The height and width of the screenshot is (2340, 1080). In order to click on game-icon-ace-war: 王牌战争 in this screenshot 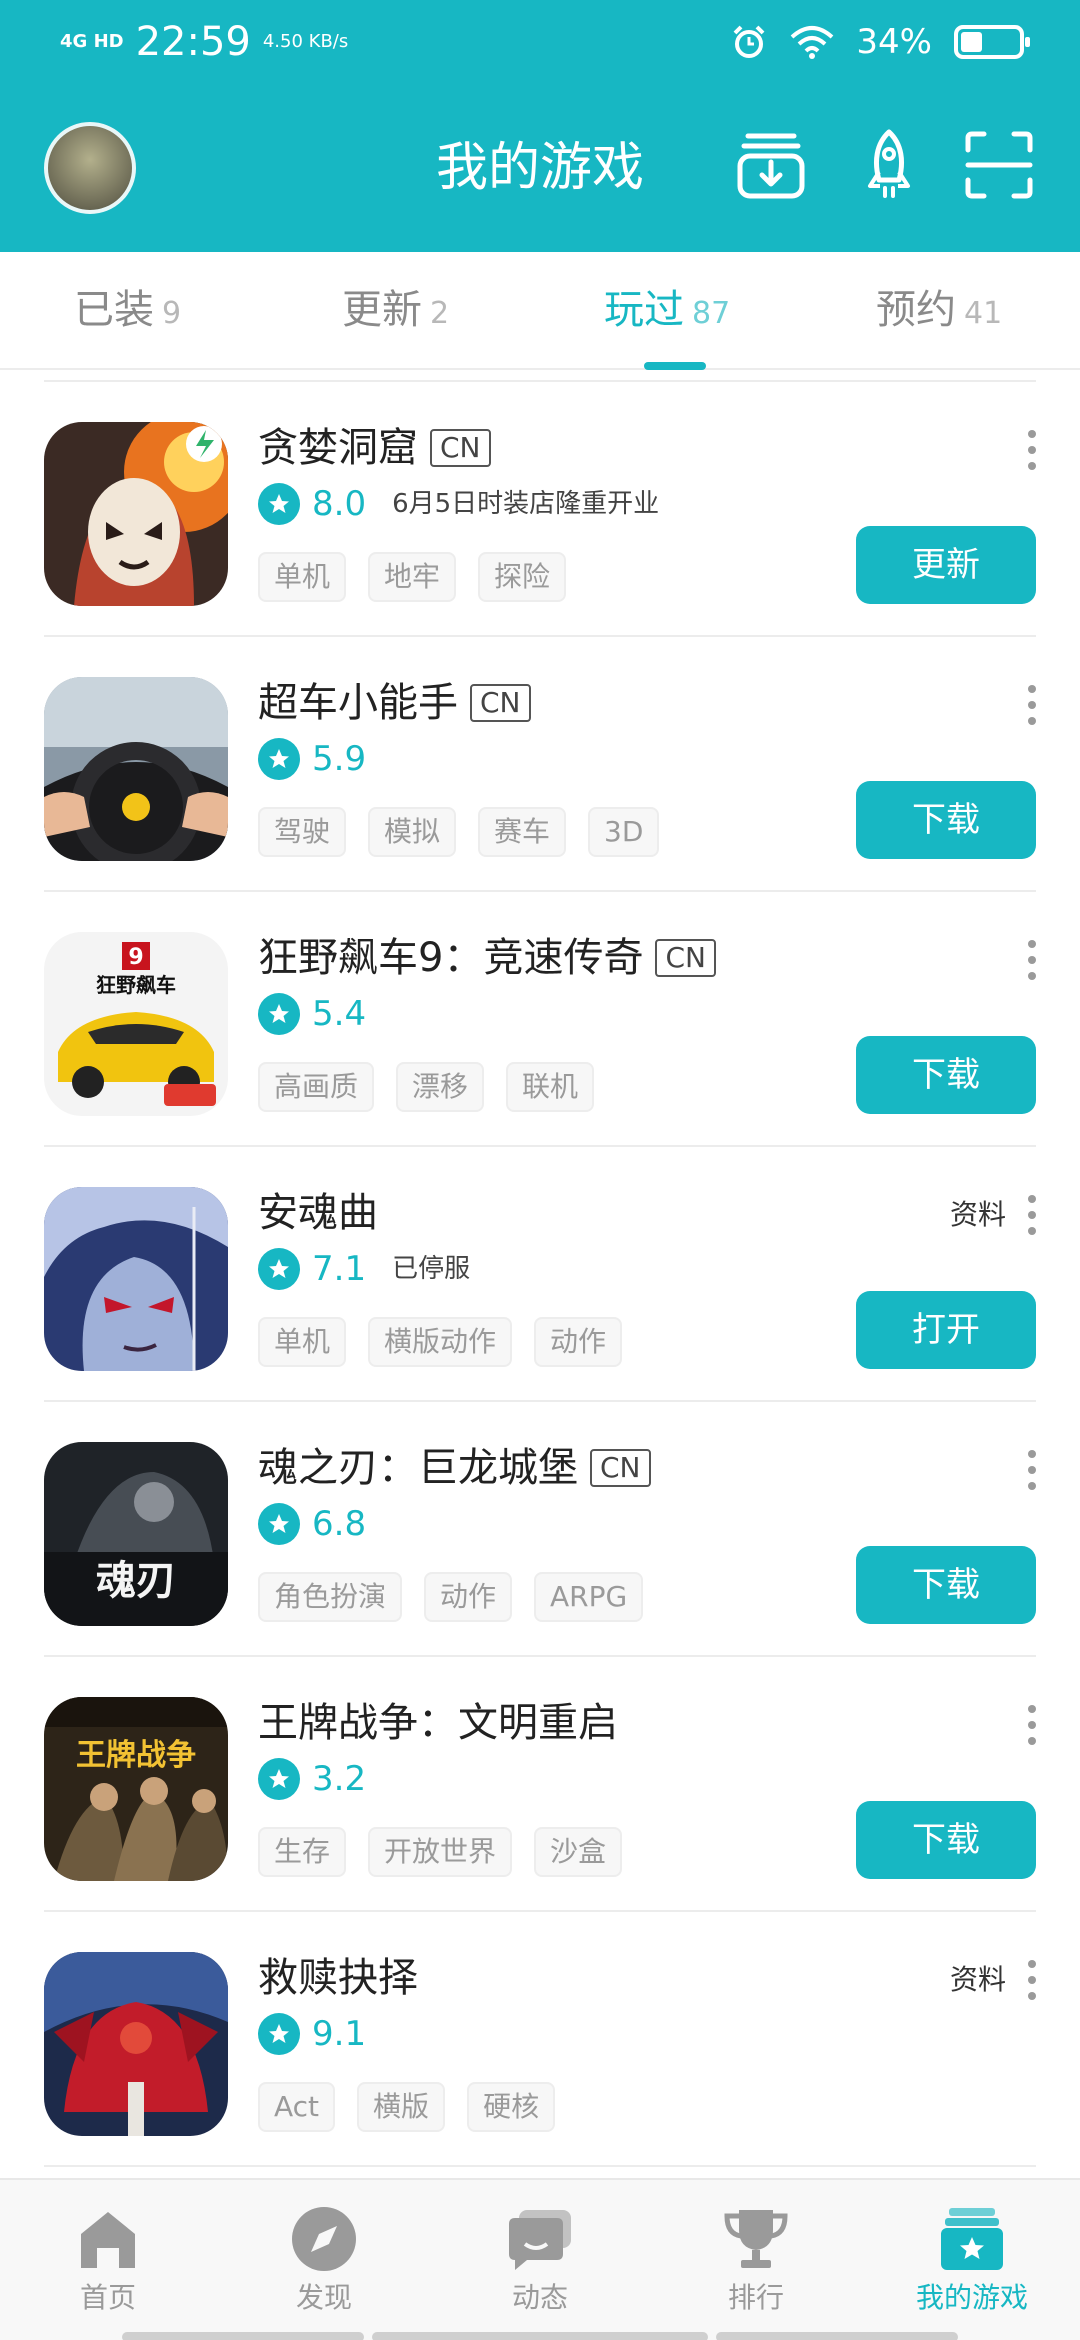, I will do `click(136, 1789)`.